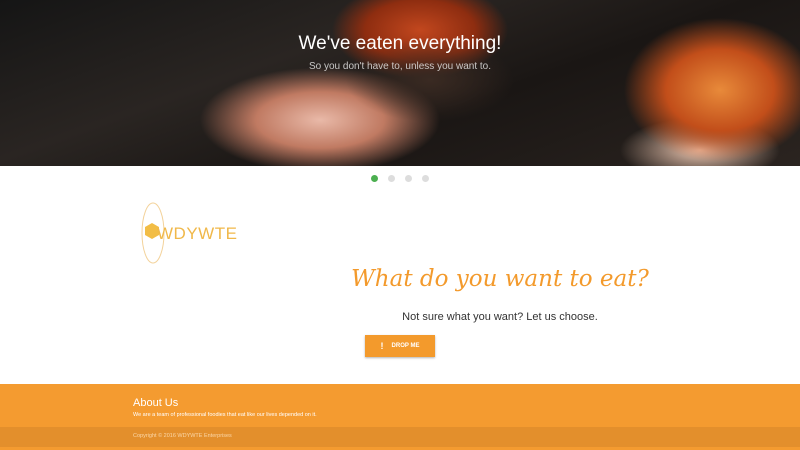 The width and height of the screenshot is (800, 450). I want to click on main-subtext: Not sure what you want? Let us choose., so click(500, 317).